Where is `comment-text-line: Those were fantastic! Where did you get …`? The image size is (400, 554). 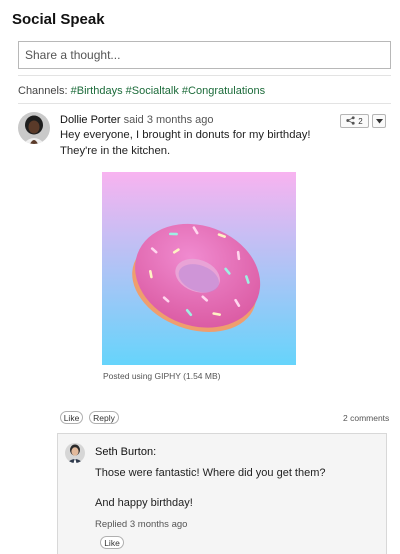
comment-text-line: Those were fantastic! Where did you get … is located at coordinates (210, 473).